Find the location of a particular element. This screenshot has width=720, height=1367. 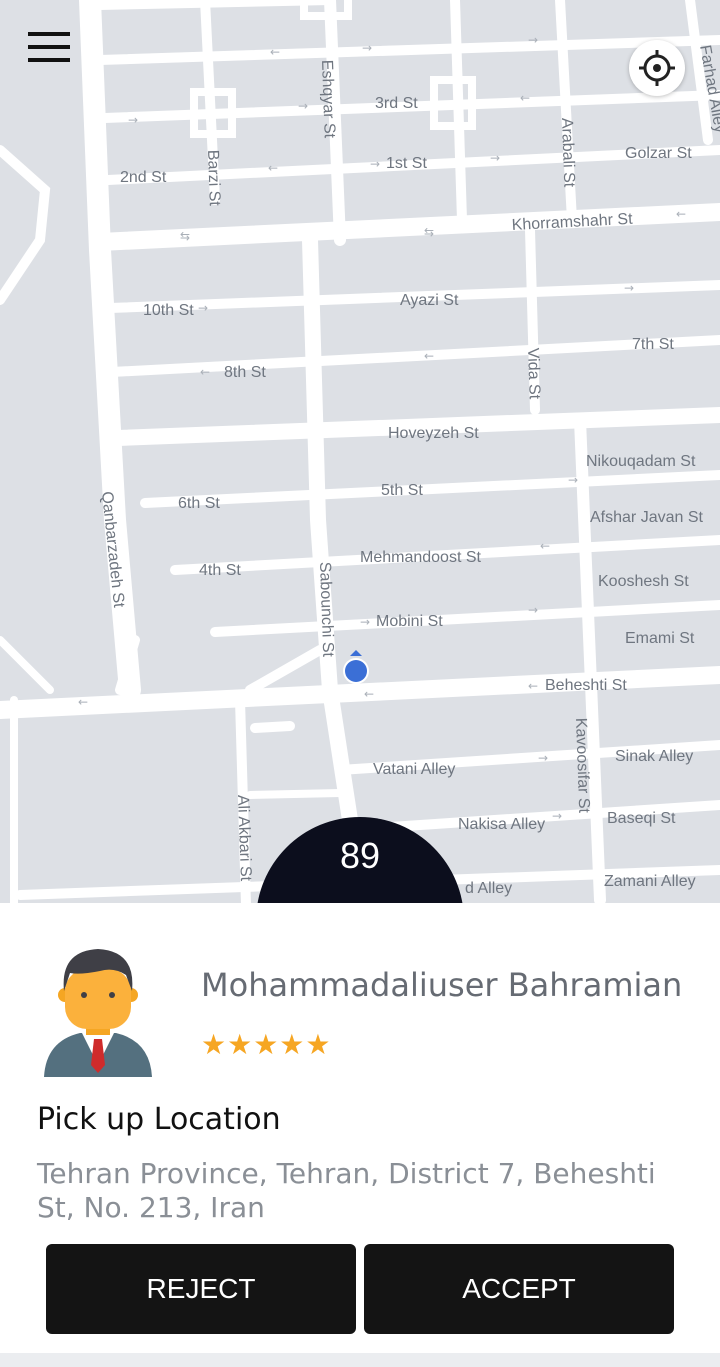

street-label: 8th St is located at coordinates (245, 372).